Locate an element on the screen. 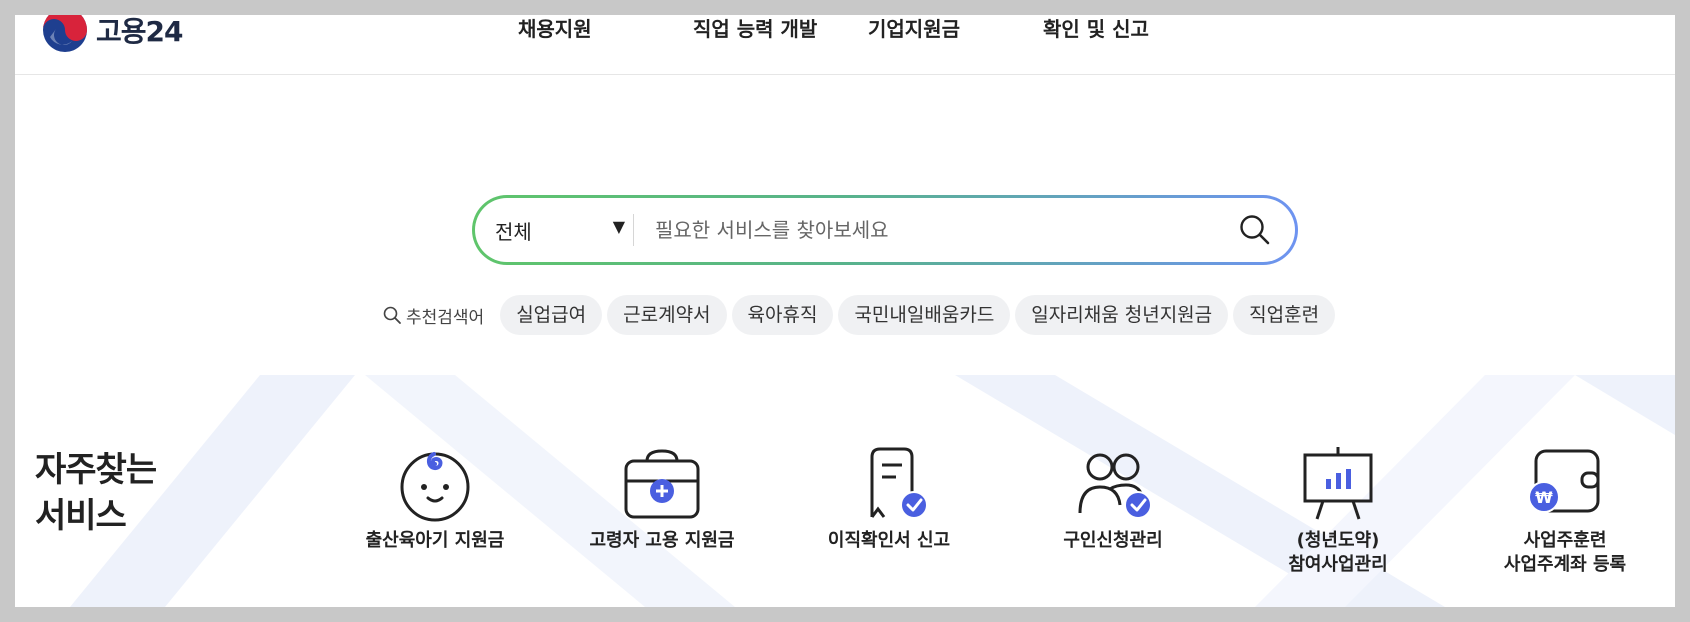  services-title: 자주찾는 서비스 is located at coordinates (96, 493).